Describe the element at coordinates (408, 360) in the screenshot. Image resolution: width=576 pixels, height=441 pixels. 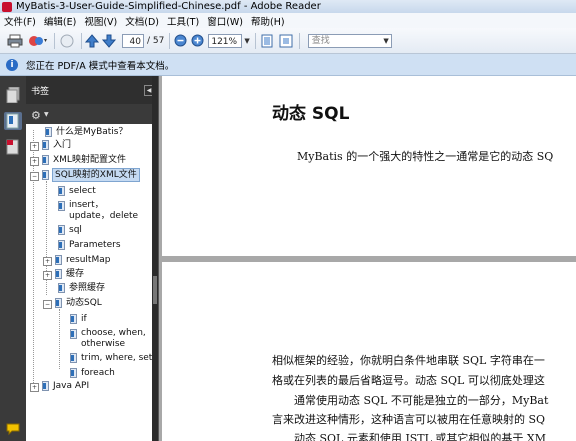
I see `paragraph-line: 相似框架的经验，你就明白条件地串联 SQL 字符串在一` at that location.